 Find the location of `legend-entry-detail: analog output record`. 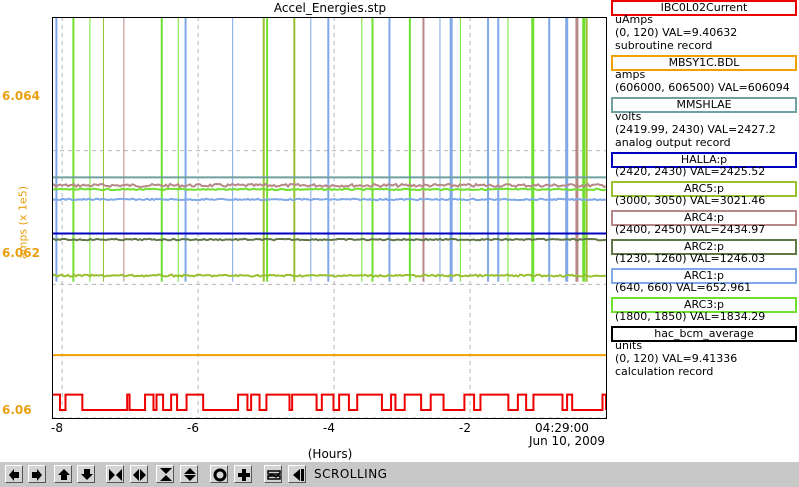

legend-entry-detail: analog output record is located at coordinates (673, 142).